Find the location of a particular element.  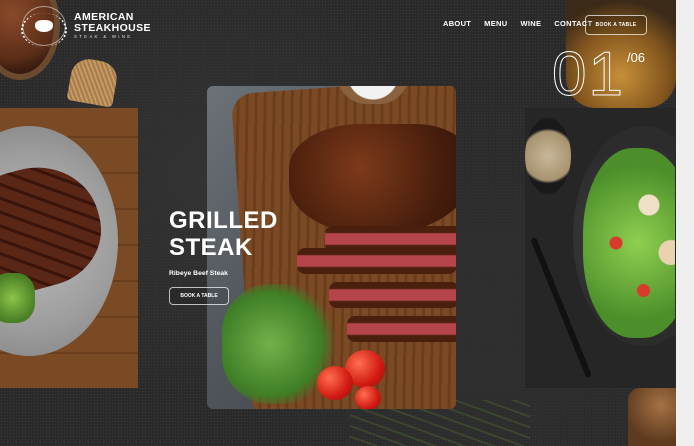

slide-counter-total: /06 is located at coordinates (636, 57).